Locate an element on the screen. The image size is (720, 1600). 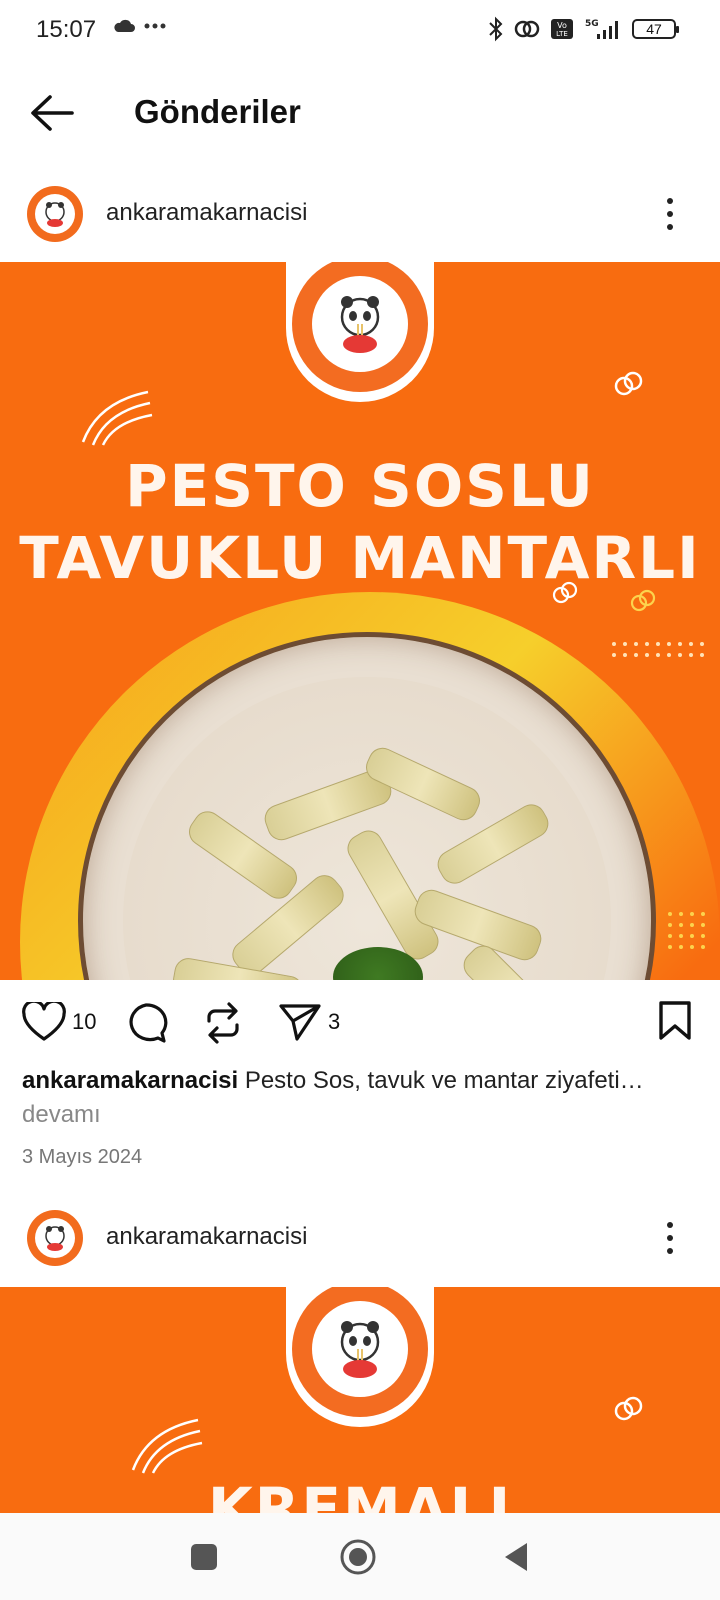
comment-button is located at coordinates (146, 1023).